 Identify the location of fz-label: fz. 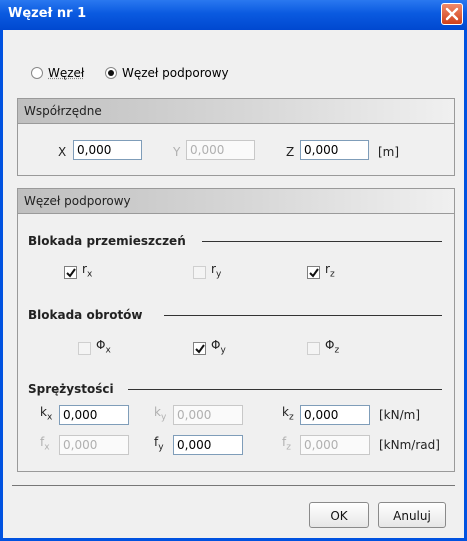
(286, 443).